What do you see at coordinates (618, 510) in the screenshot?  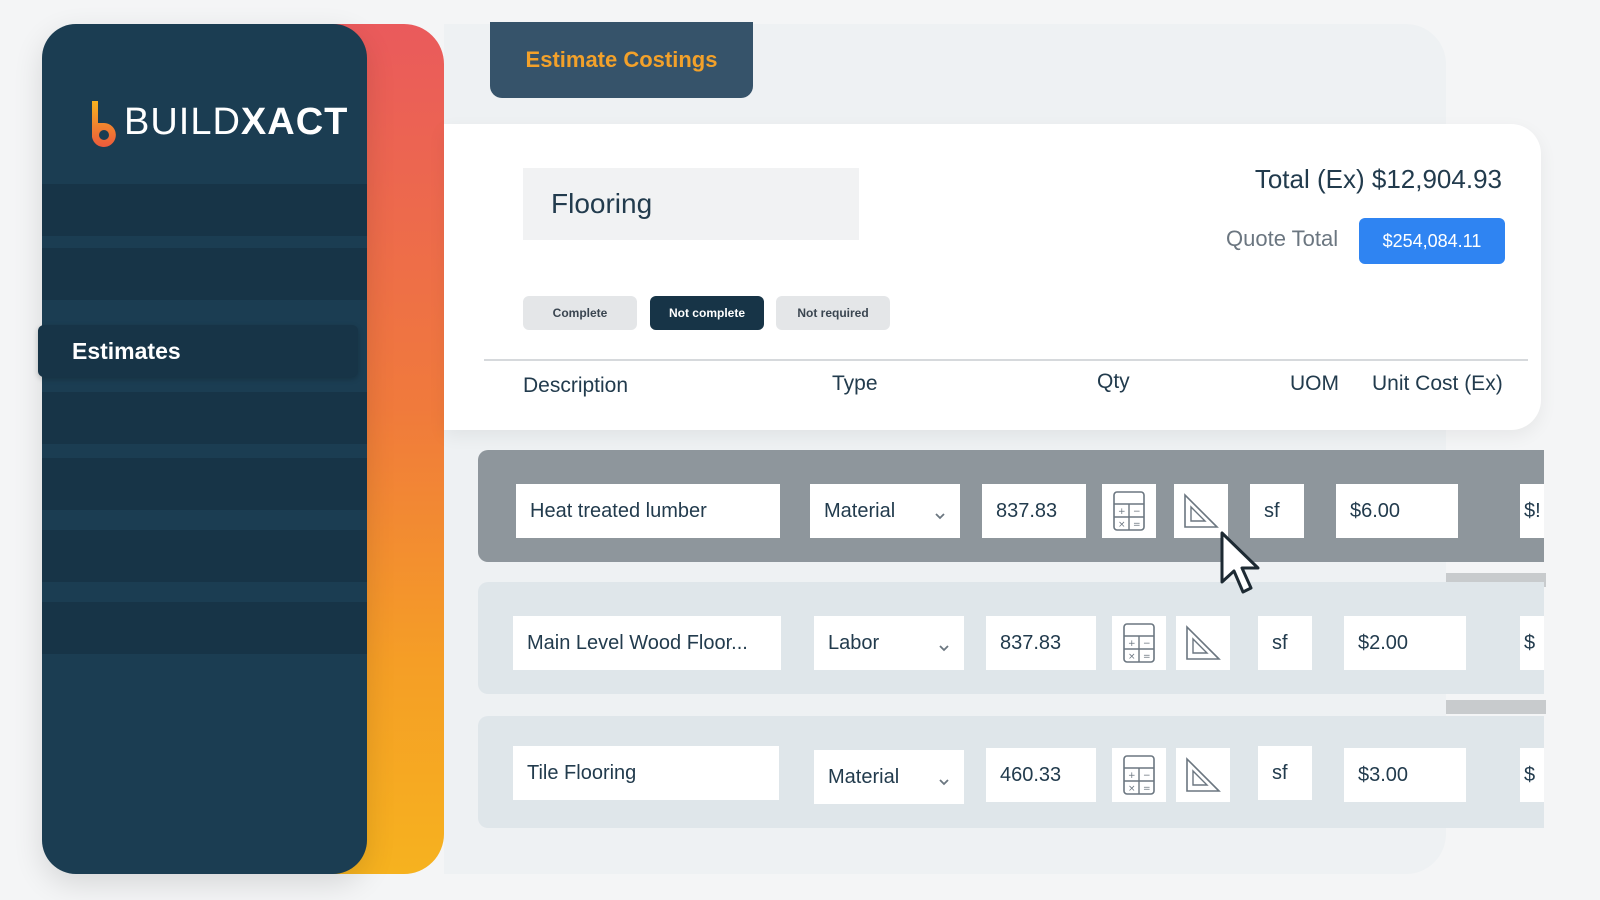 I see `description-value: Heat treated lumber` at bounding box center [618, 510].